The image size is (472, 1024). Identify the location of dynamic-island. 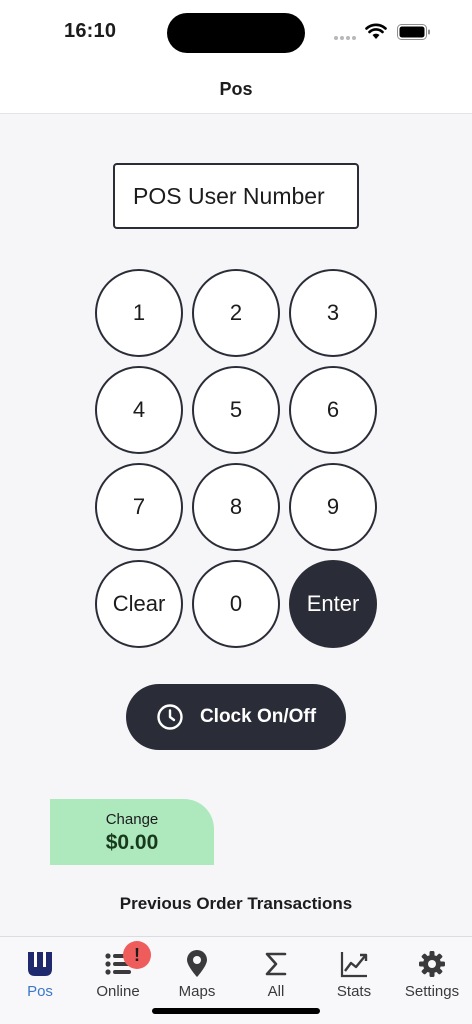
(236, 33).